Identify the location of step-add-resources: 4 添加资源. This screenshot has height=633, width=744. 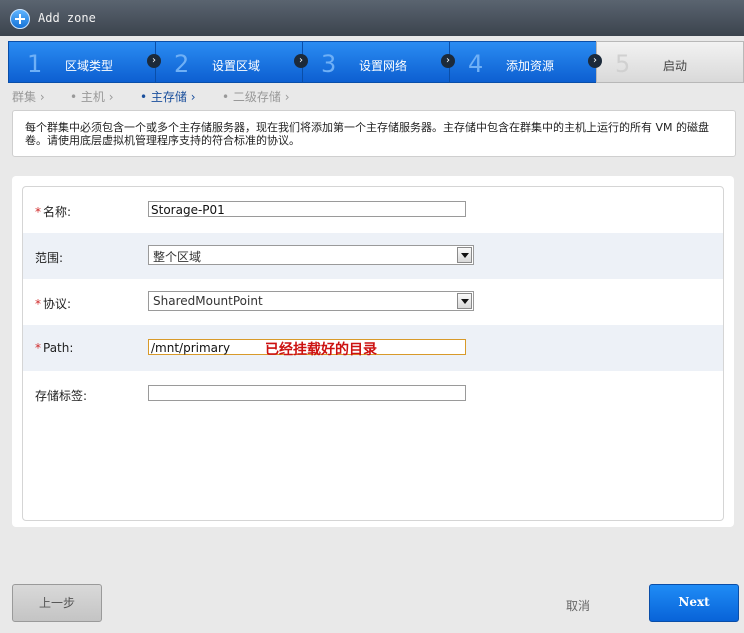
(523, 62).